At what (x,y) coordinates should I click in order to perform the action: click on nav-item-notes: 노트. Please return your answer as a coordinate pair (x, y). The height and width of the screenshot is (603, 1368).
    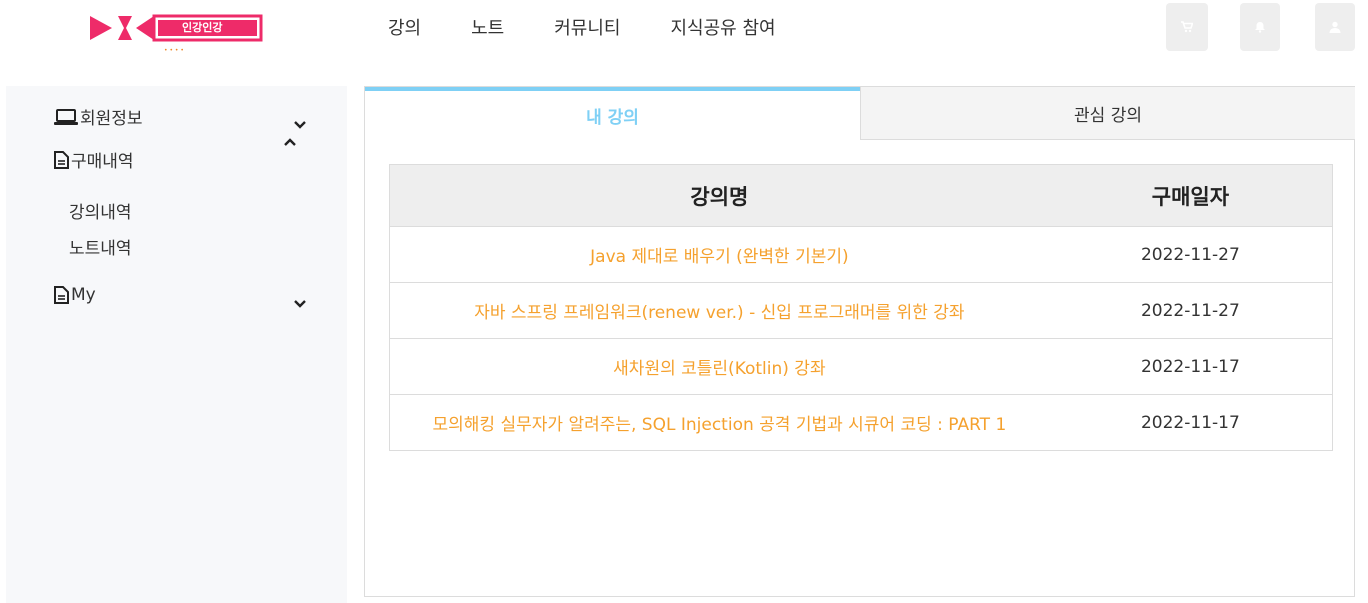
    Looking at the image, I should click on (487, 27).